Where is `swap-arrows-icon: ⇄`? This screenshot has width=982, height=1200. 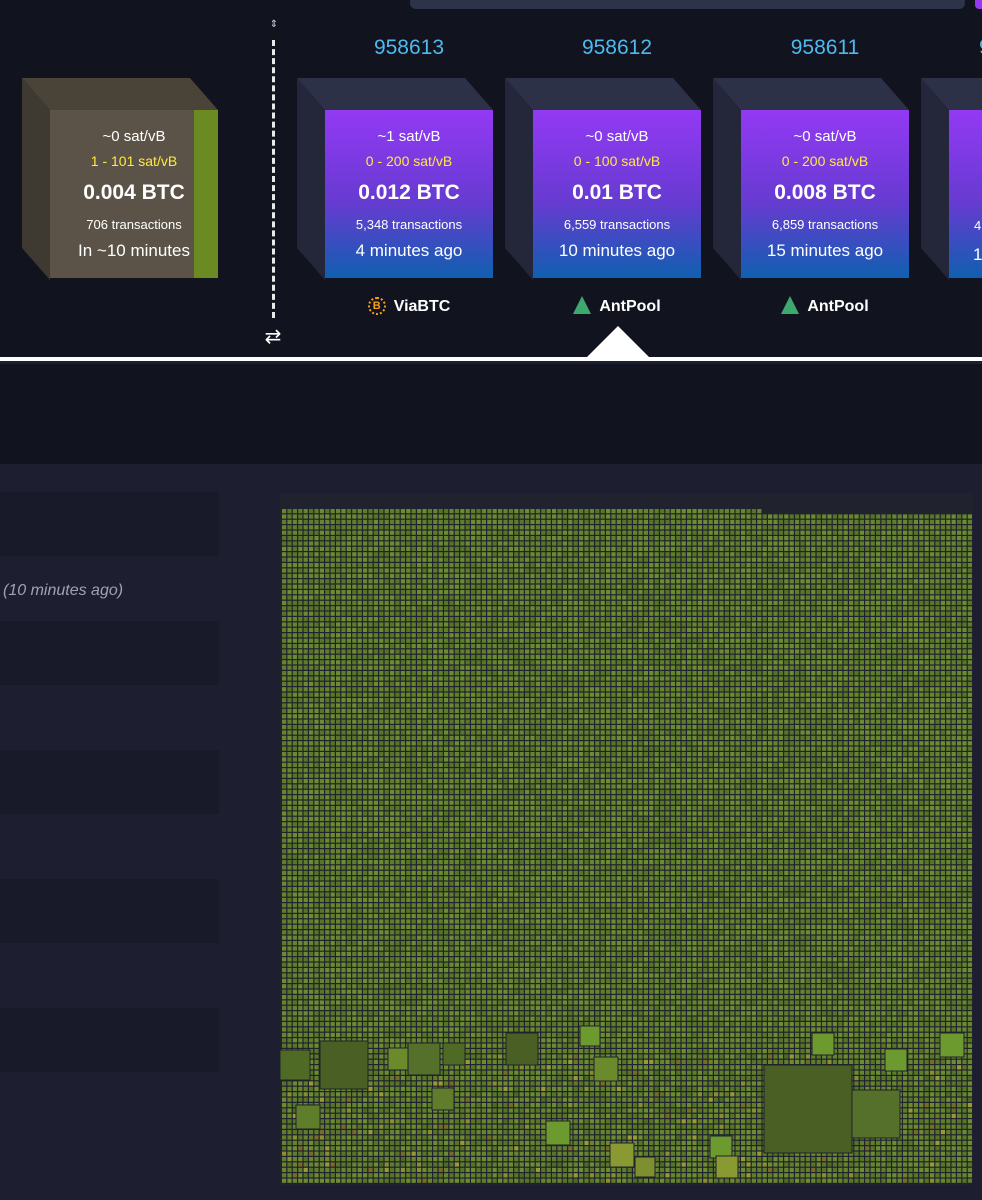
swap-arrows-icon: ⇄ is located at coordinates (273, 337).